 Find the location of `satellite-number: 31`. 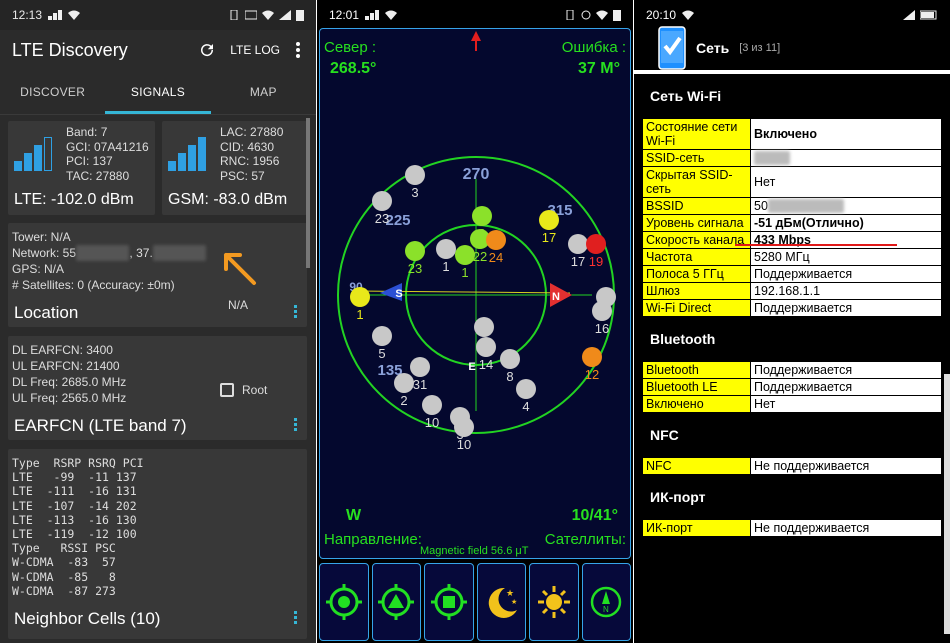

satellite-number: 31 is located at coordinates (420, 384).